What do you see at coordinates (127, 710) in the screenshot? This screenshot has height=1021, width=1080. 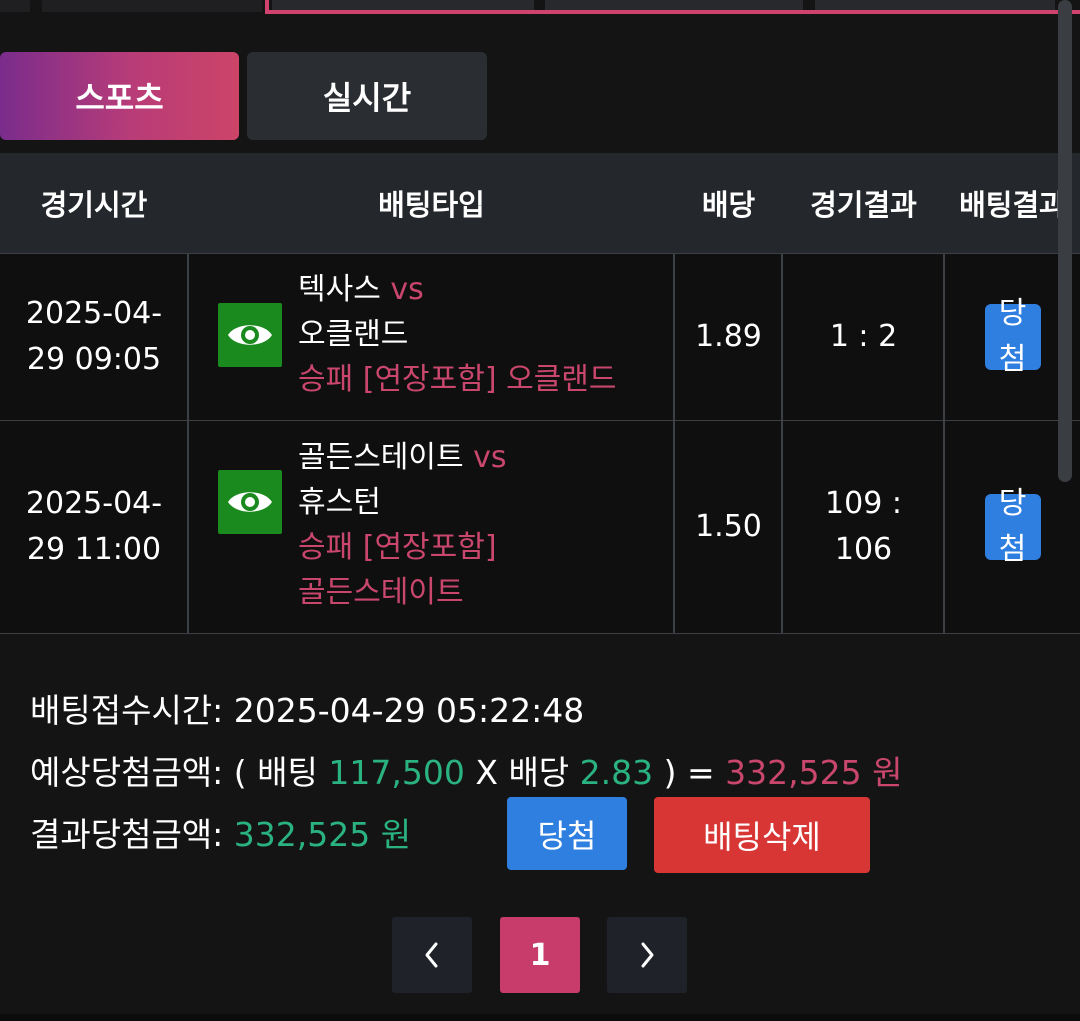 I see `received-label: 배팅접수시간:` at bounding box center [127, 710].